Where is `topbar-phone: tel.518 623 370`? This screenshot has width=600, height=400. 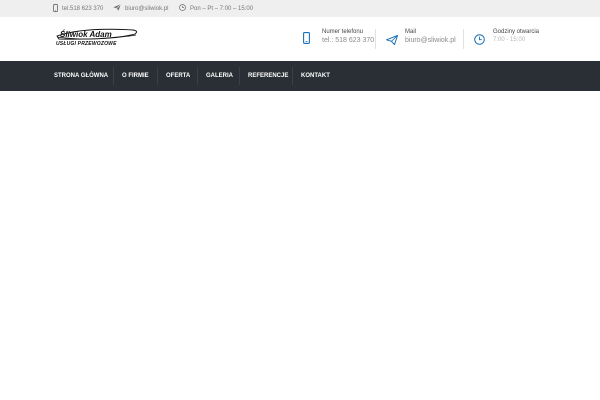
topbar-phone: tel.518 623 370 is located at coordinates (78, 8).